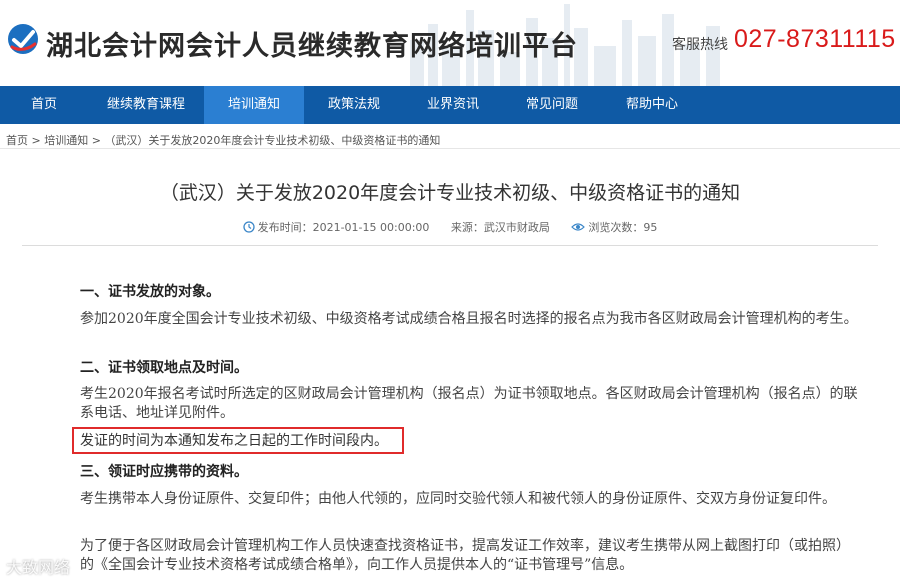  I want to click on article-title: （武汉）关于发放2020年度会计专业技术初级、中级资格证书的通知, so click(450, 193).